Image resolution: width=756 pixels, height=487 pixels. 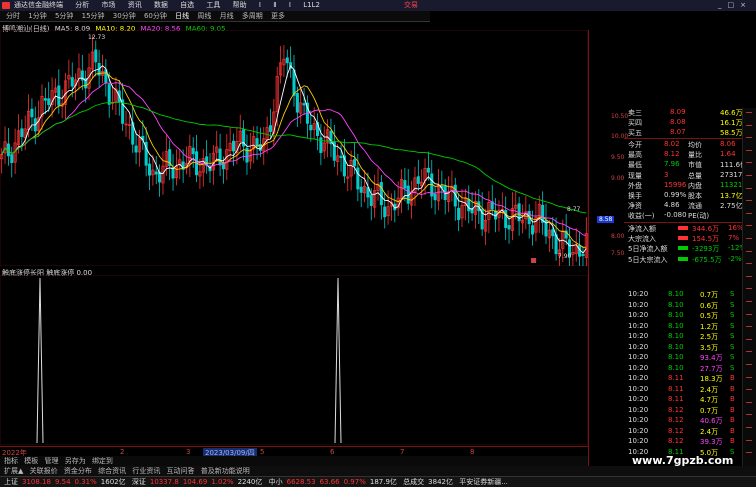 What do you see at coordinates (642, 239) in the screenshot?
I see `flow-label: 大宗流入` at bounding box center [642, 239].